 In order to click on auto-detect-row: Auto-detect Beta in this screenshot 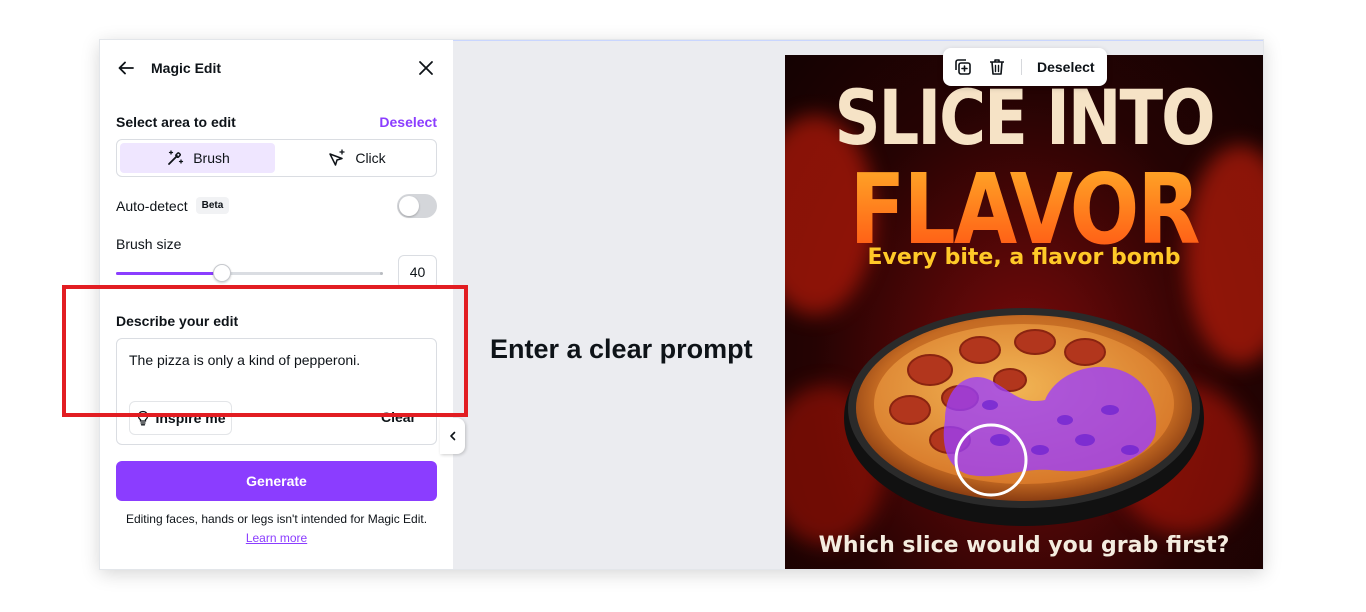, I will do `click(173, 205)`.